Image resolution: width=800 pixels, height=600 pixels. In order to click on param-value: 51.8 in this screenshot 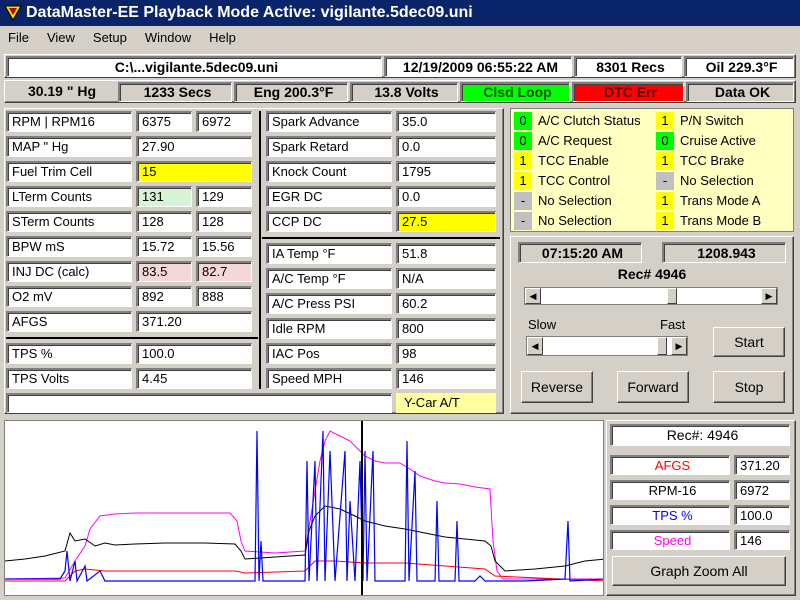, I will do `click(446, 253)`.